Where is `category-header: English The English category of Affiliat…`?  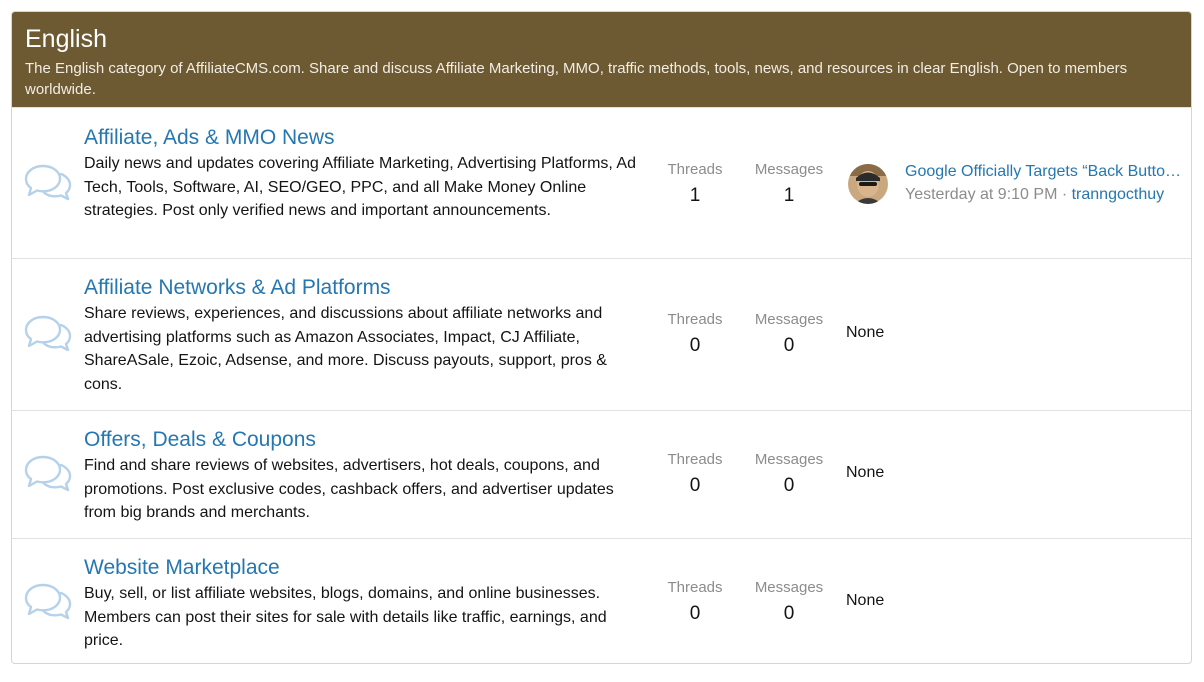 category-header: English The English category of Affiliat… is located at coordinates (601, 59).